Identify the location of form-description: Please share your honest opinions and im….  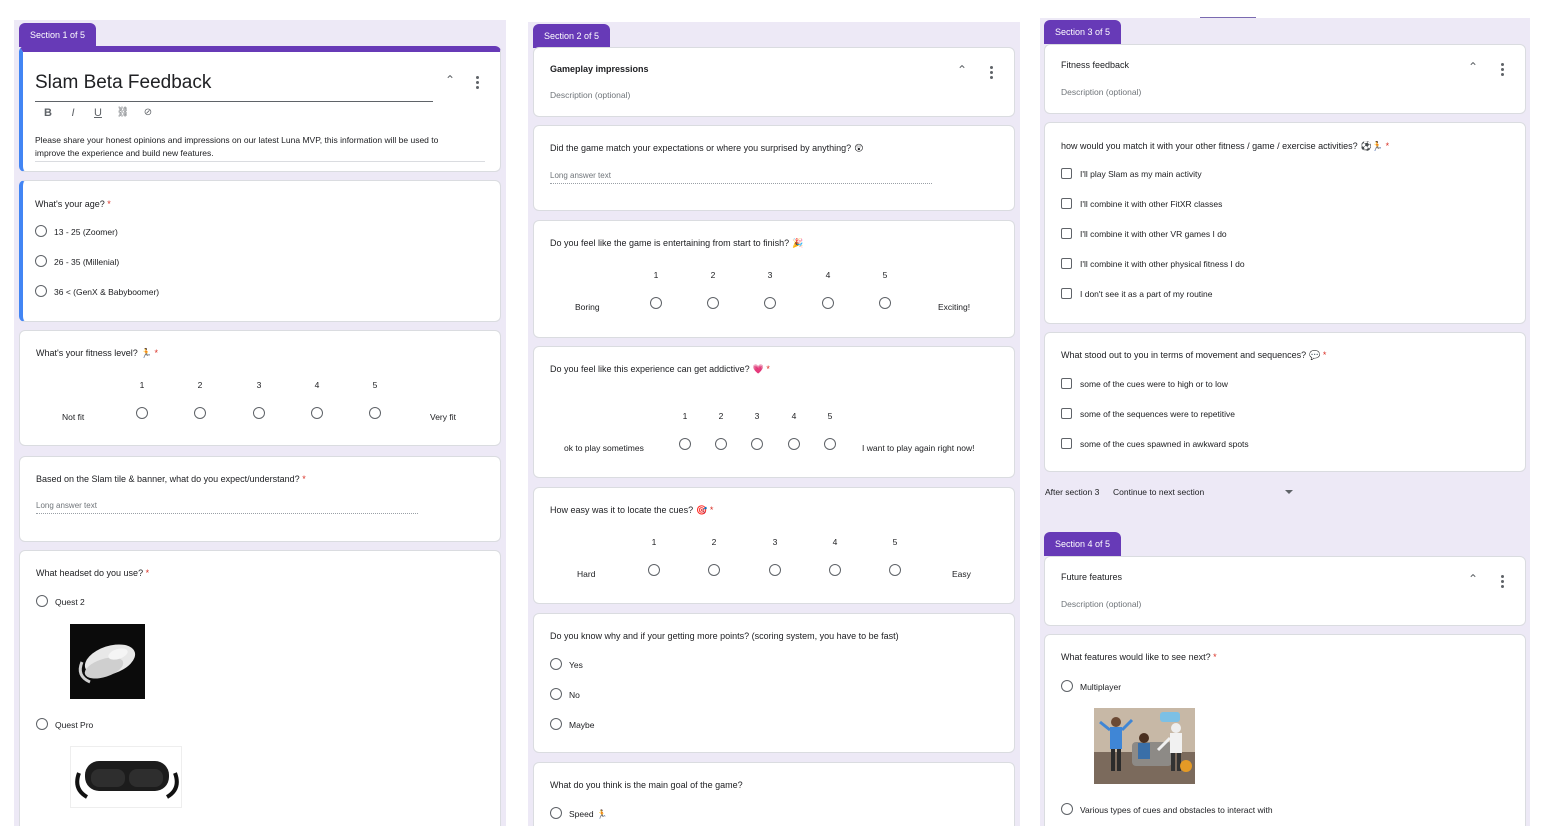
(260, 147).